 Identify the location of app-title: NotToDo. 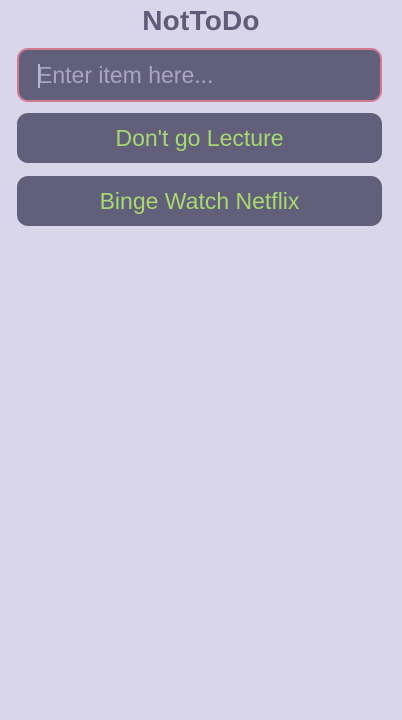
(201, 20).